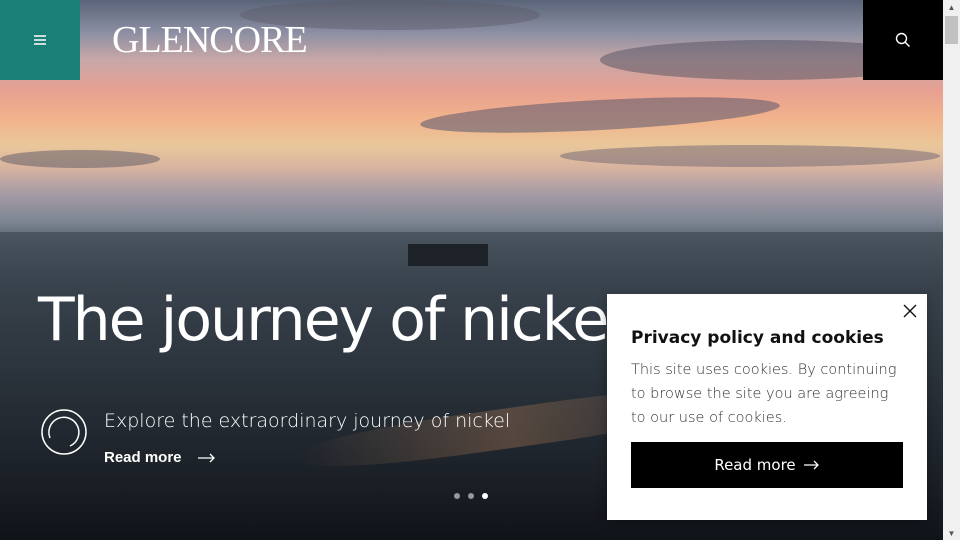 The width and height of the screenshot is (960, 540). Describe the element at coordinates (910, 311) in the screenshot. I see `close-icon` at that location.